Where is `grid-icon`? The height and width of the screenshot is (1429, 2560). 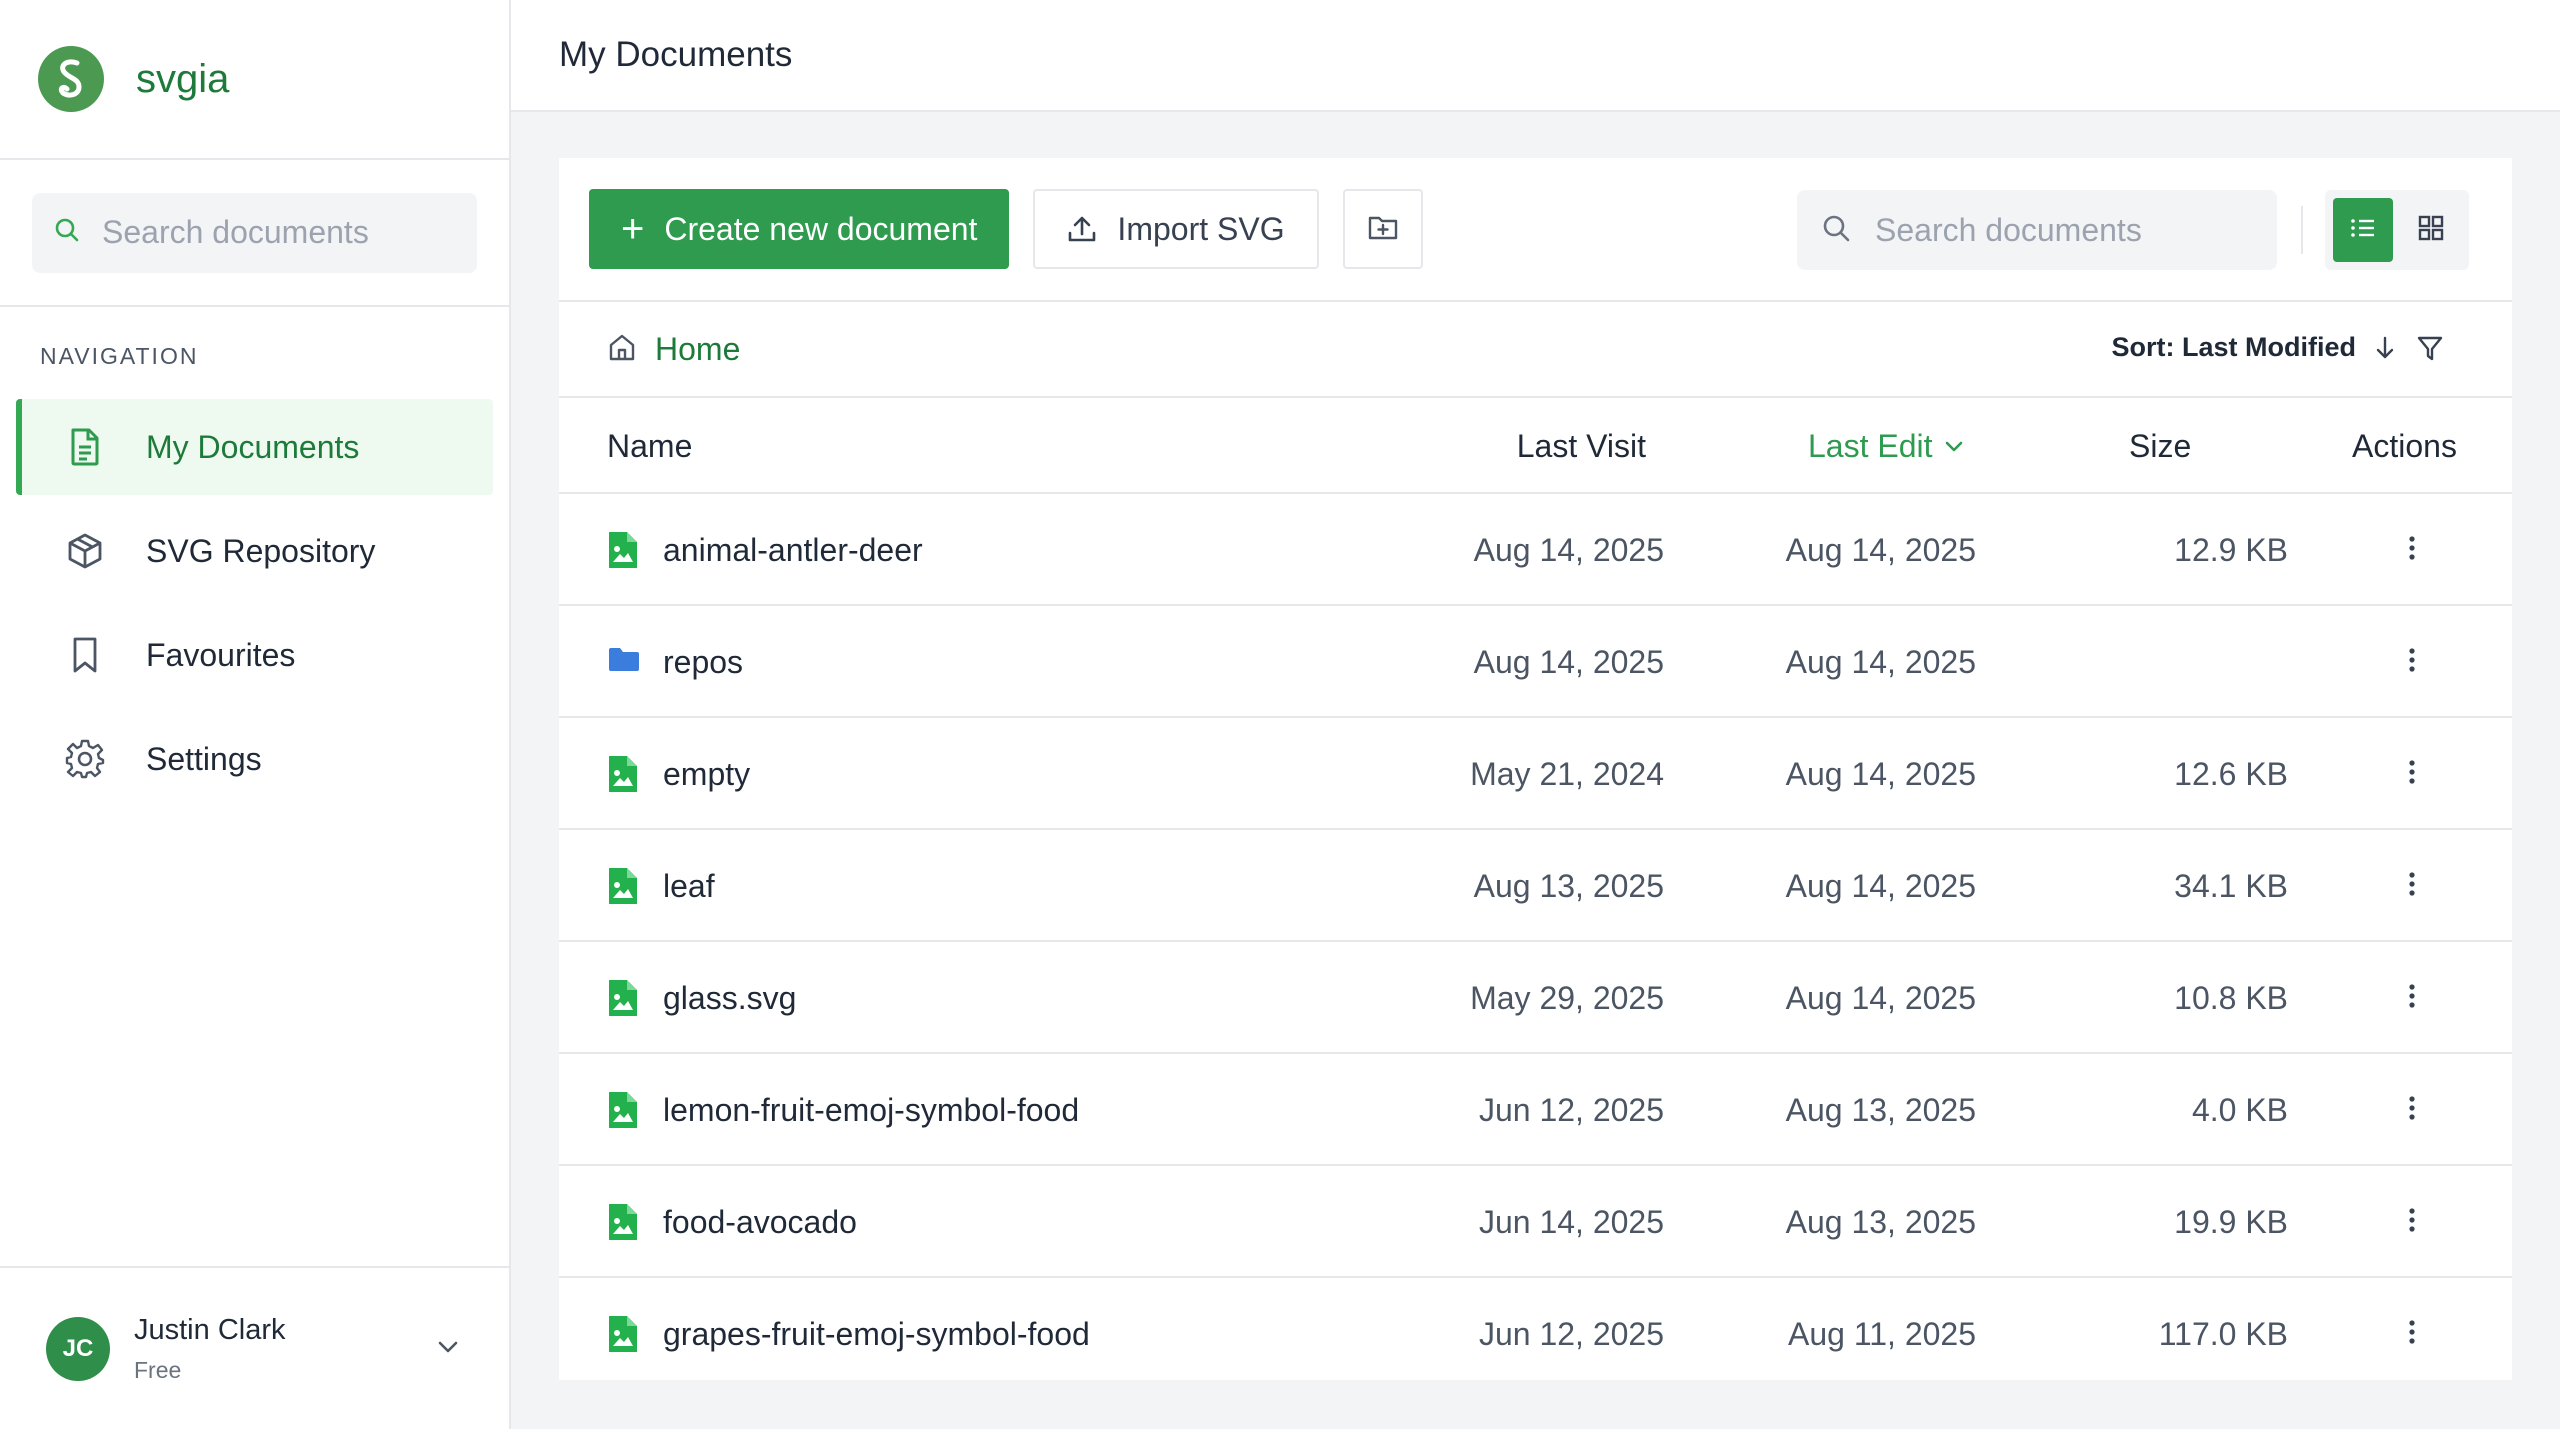
grid-icon is located at coordinates (2431, 230).